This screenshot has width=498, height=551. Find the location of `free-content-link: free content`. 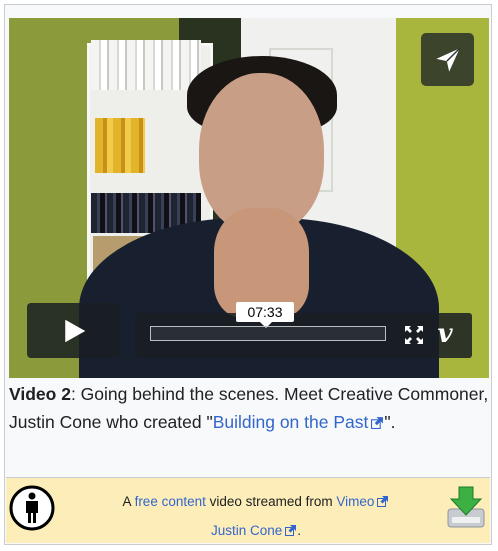

free-content-link: free content is located at coordinates (170, 501).